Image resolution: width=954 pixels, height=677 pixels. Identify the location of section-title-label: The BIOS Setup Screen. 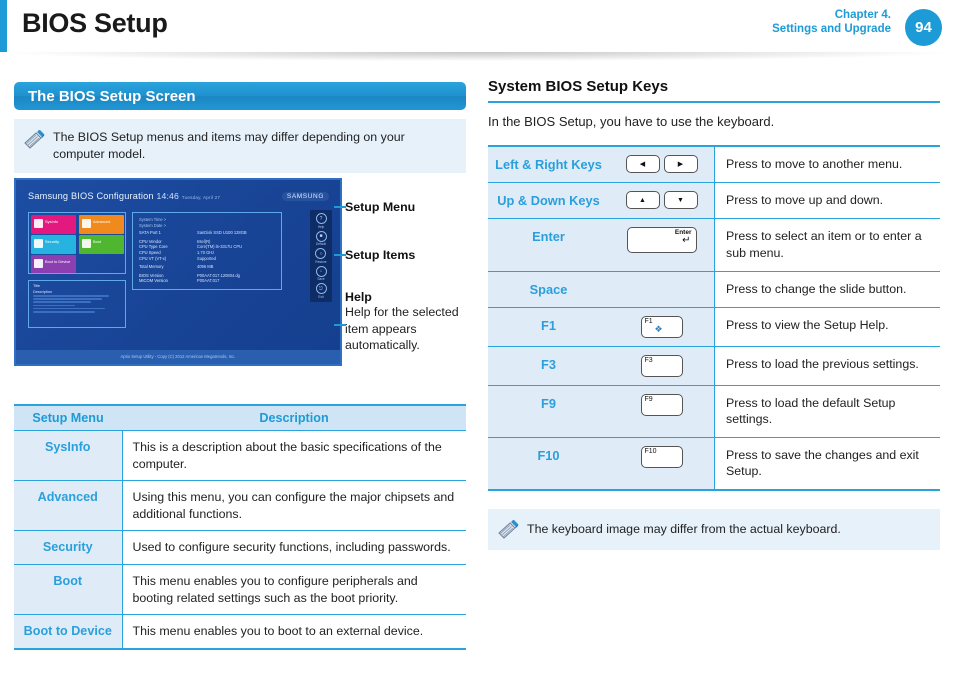
(112, 96).